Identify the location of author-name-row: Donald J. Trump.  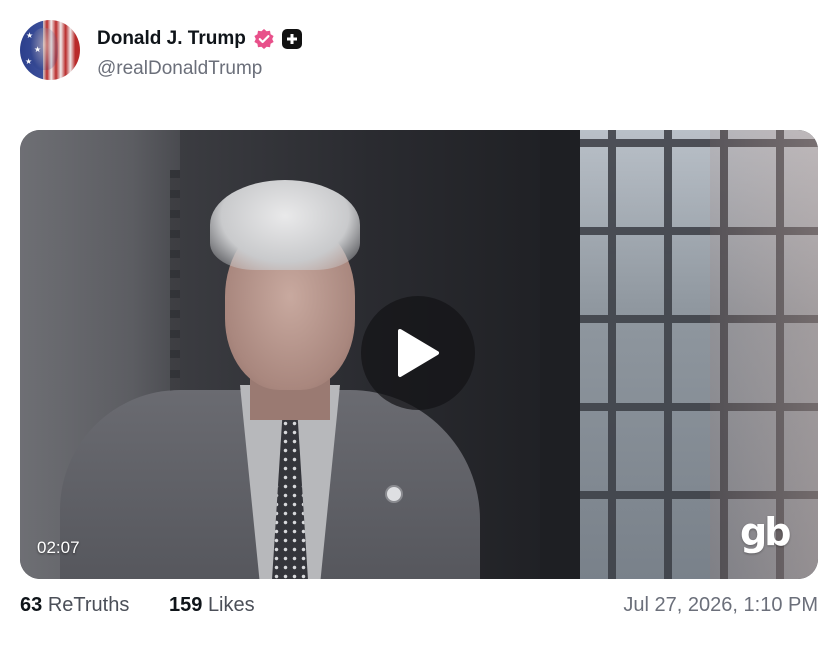
(199, 39).